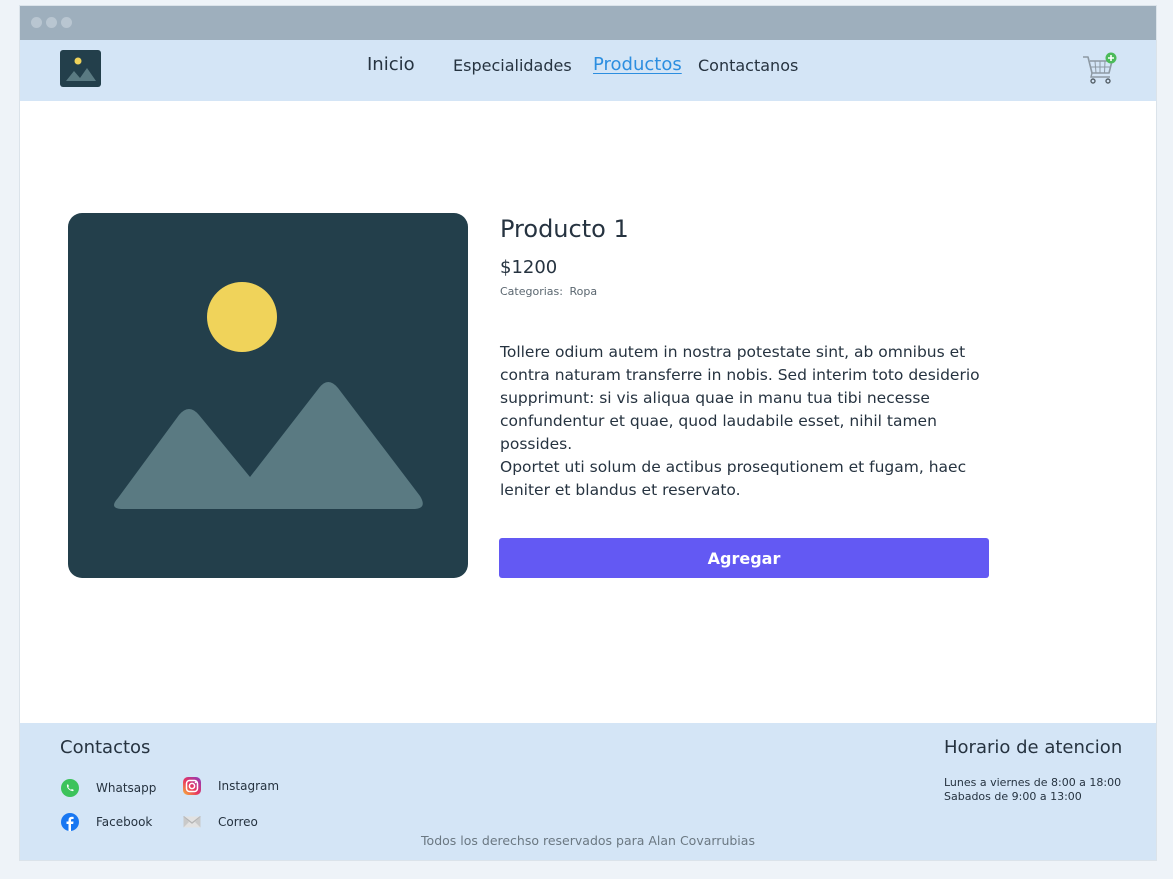  What do you see at coordinates (70, 788) in the screenshot?
I see `whatsapp-icon` at bounding box center [70, 788].